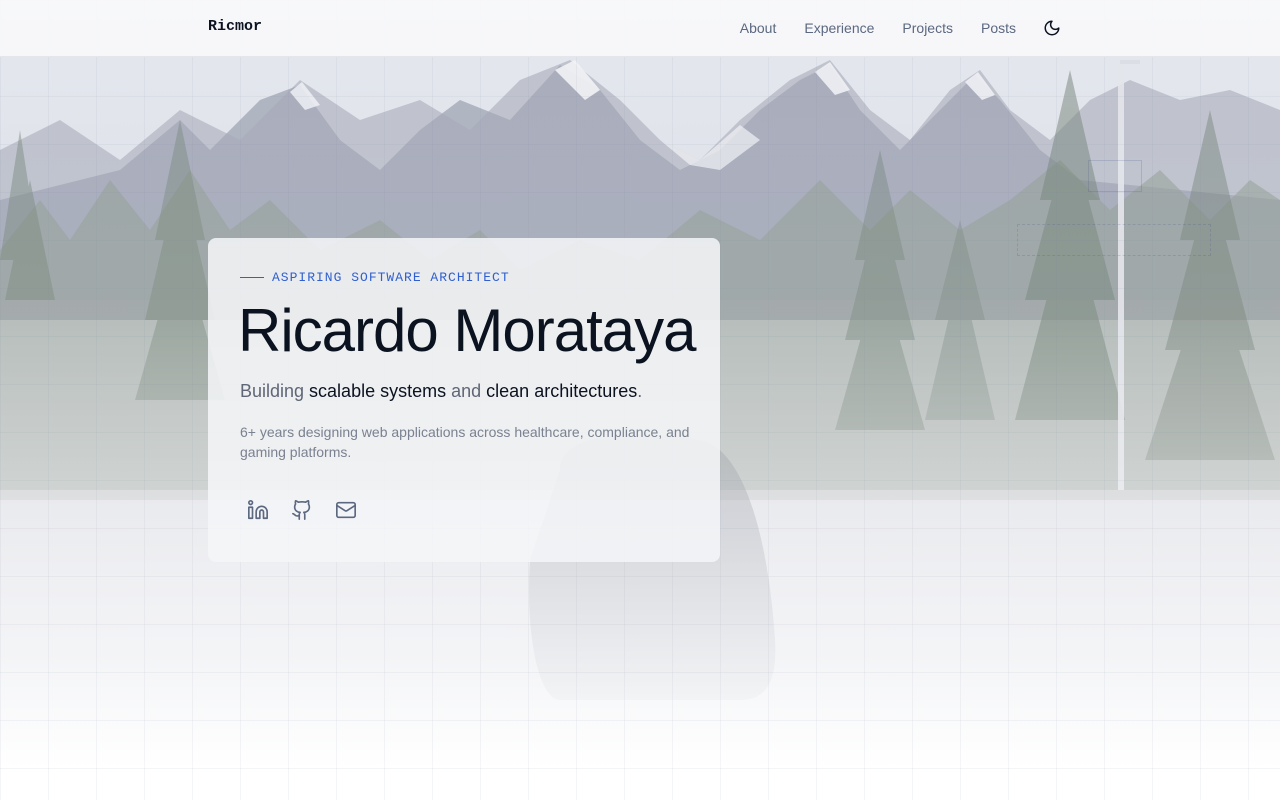 The width and height of the screenshot is (1280, 800). What do you see at coordinates (640, 391) in the screenshot?
I see `tagline-suffix: .` at bounding box center [640, 391].